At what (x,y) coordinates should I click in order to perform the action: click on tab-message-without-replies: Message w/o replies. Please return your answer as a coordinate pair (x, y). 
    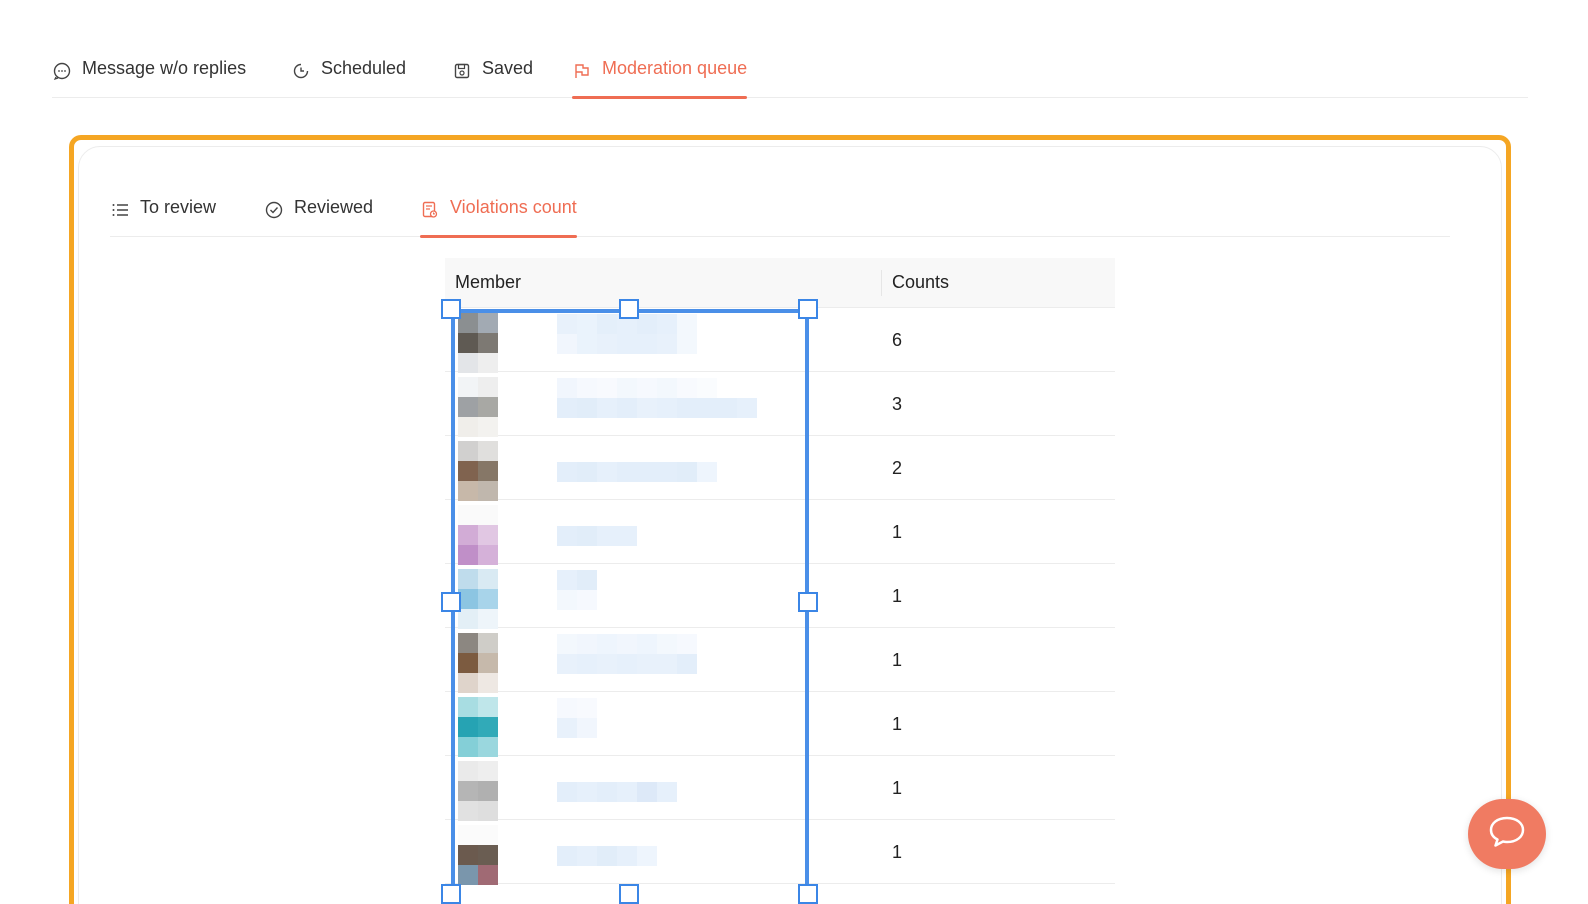
    Looking at the image, I should click on (149, 74).